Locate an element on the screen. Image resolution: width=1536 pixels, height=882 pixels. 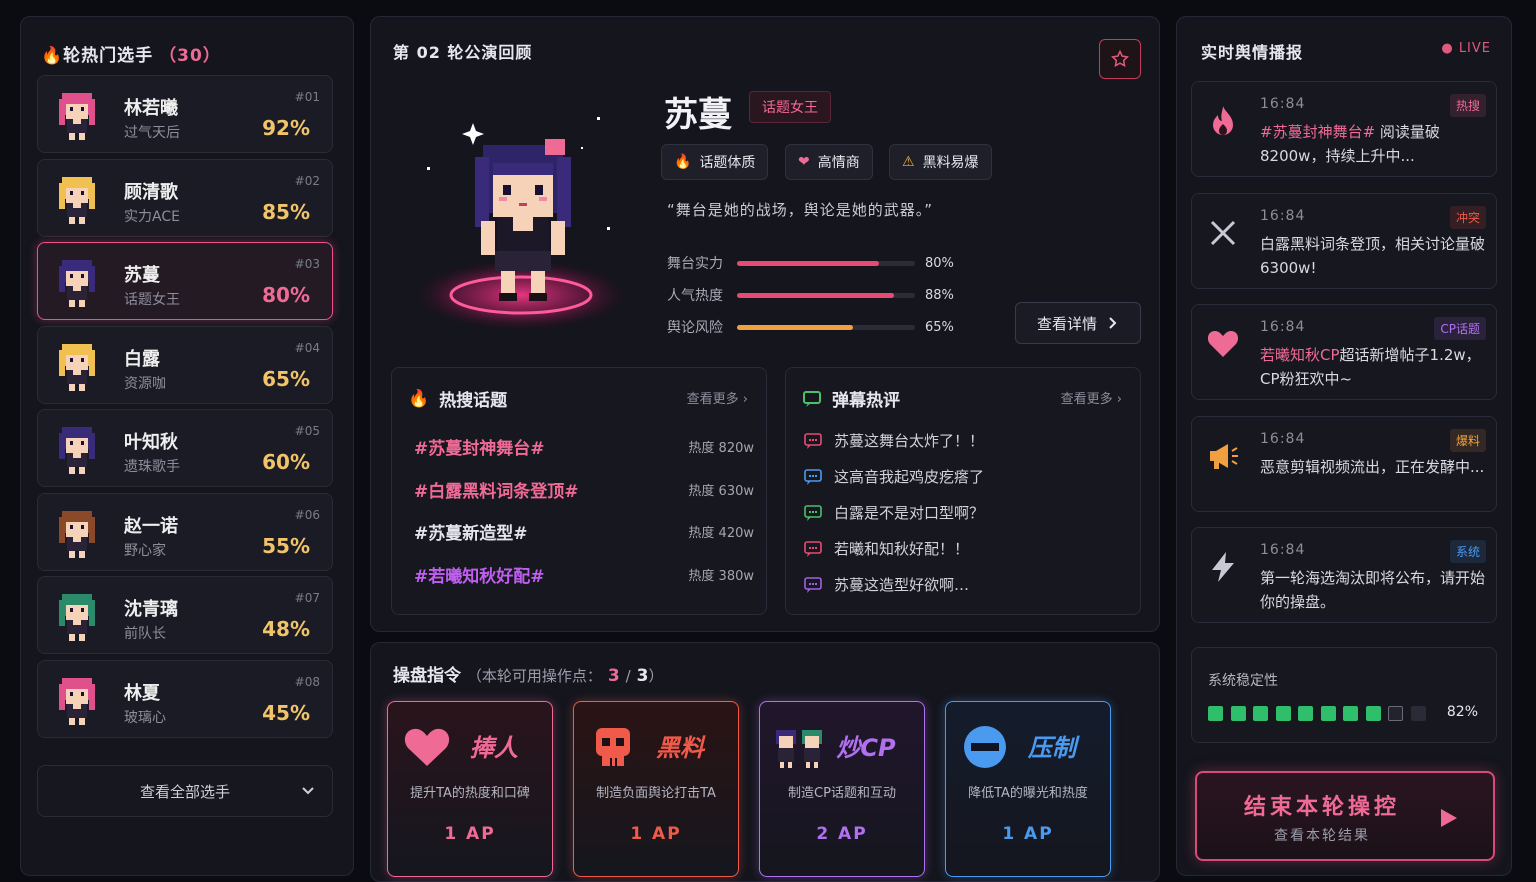
view-all-players-button: 查看全部选手 is located at coordinates (185, 791).